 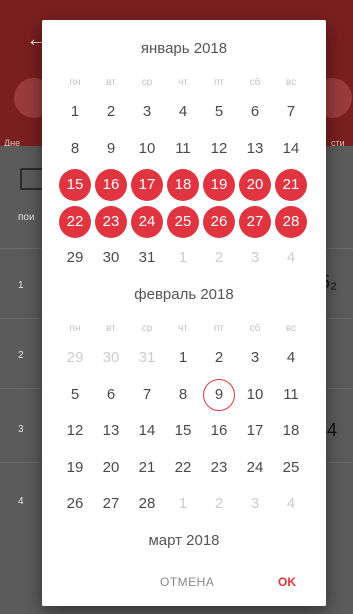 I want to click on day-cell: 16, so click(x=219, y=431).